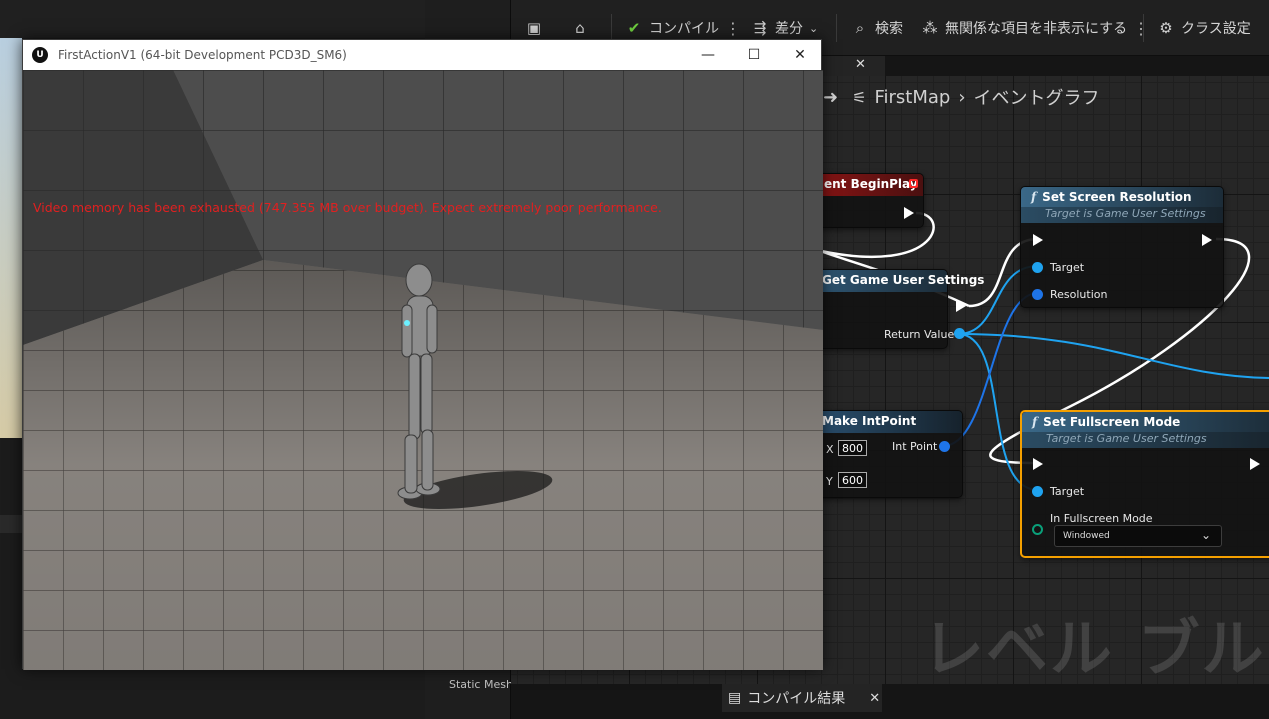 This screenshot has width=1269, height=719. What do you see at coordinates (754, 55) in the screenshot?
I see `maximize-button: ☐` at bounding box center [754, 55].